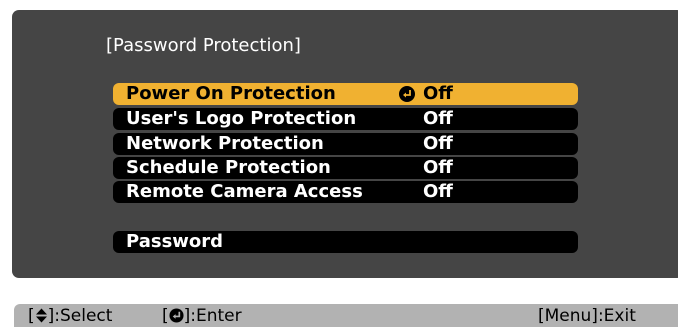  I want to click on password-label: Password, so click(175, 241).